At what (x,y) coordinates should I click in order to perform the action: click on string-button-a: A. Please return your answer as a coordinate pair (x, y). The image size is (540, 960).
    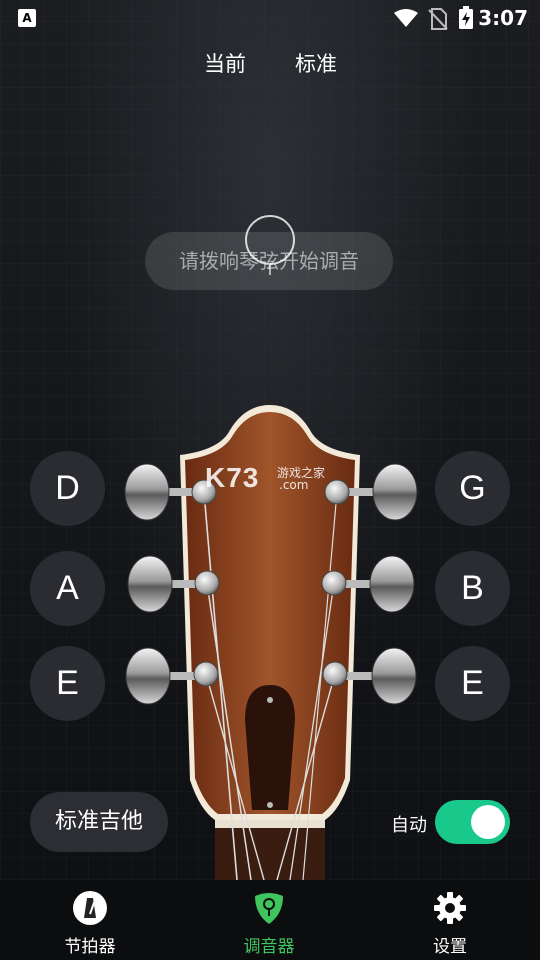
    Looking at the image, I should click on (67, 588).